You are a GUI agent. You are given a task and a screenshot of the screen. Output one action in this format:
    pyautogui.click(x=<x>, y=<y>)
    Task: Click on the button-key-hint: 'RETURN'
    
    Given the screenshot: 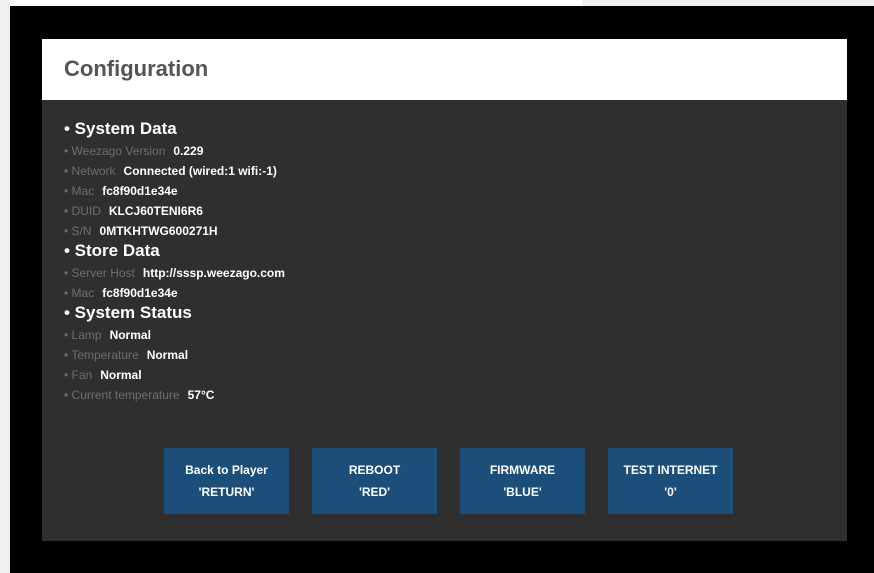 What is the action you would take?
    pyautogui.click(x=226, y=492)
    